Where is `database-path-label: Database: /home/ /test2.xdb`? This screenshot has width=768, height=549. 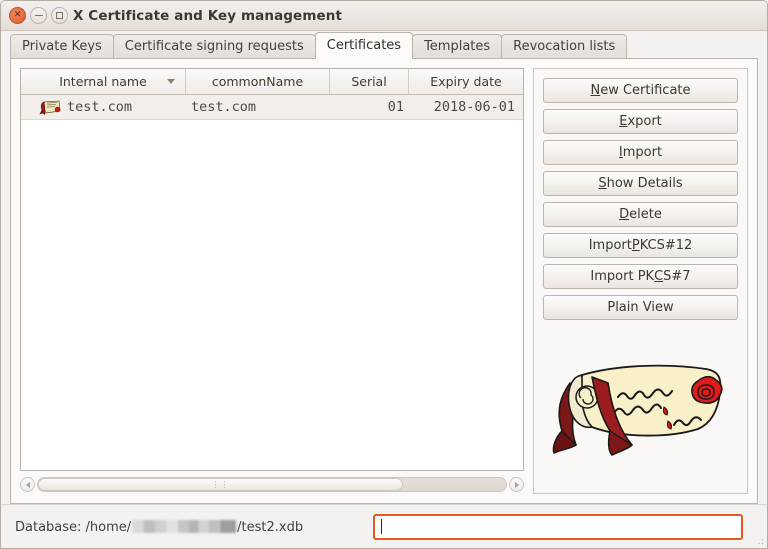
database-path-label: Database: /home/ /test2.xdb is located at coordinates (159, 526).